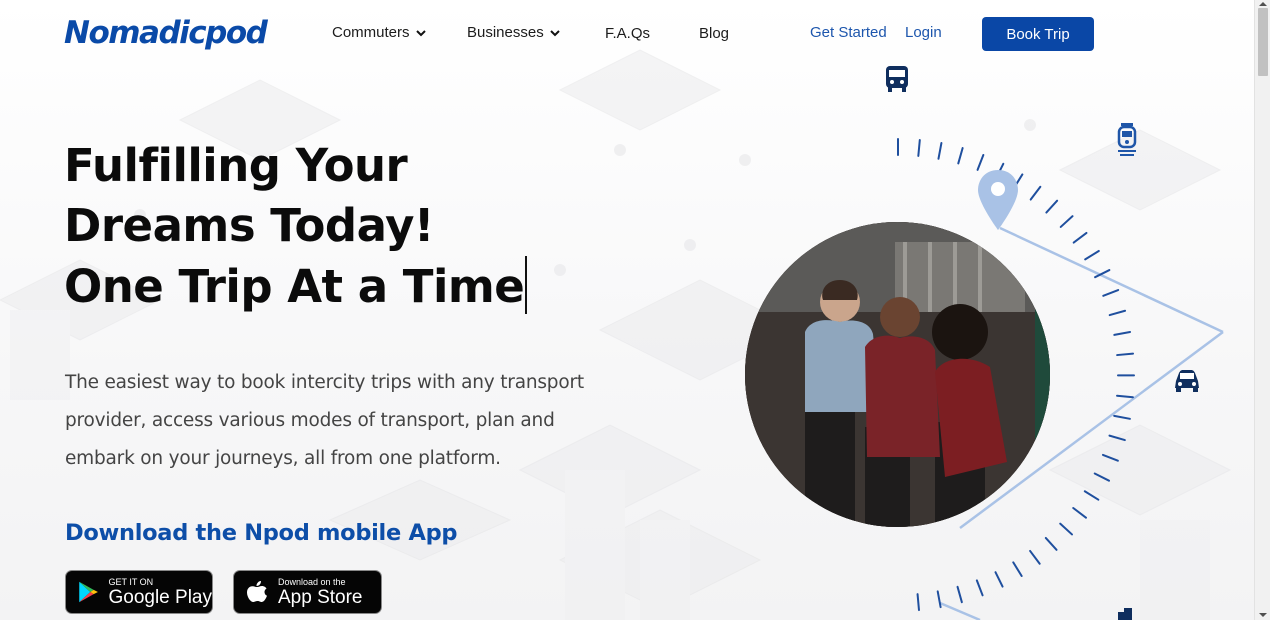 This screenshot has width=1270, height=620. What do you see at coordinates (1262, 310) in the screenshot?
I see `scrollbar` at bounding box center [1262, 310].